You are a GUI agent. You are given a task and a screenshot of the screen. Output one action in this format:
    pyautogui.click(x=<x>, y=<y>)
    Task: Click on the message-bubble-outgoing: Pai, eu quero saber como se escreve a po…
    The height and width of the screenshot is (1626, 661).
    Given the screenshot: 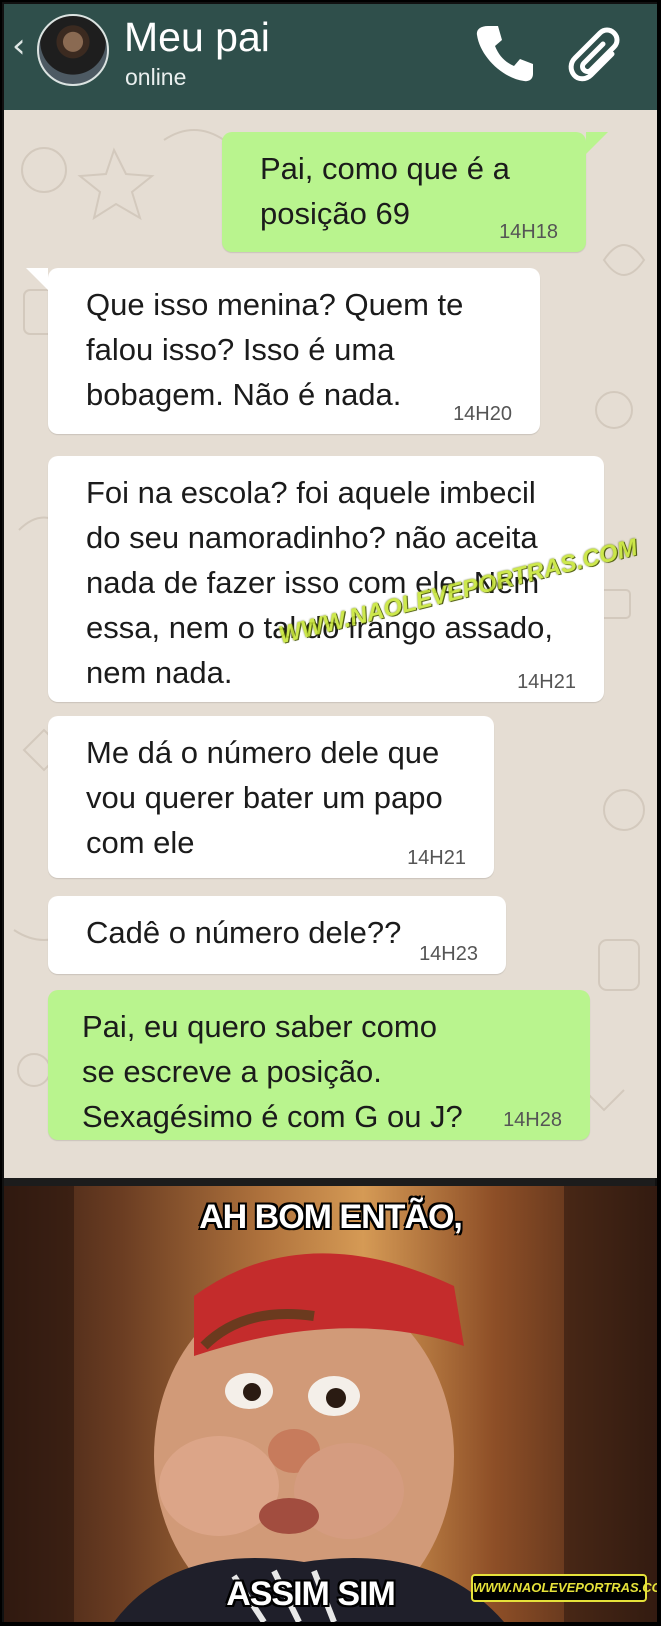 What is the action you would take?
    pyautogui.click(x=319, y=1065)
    